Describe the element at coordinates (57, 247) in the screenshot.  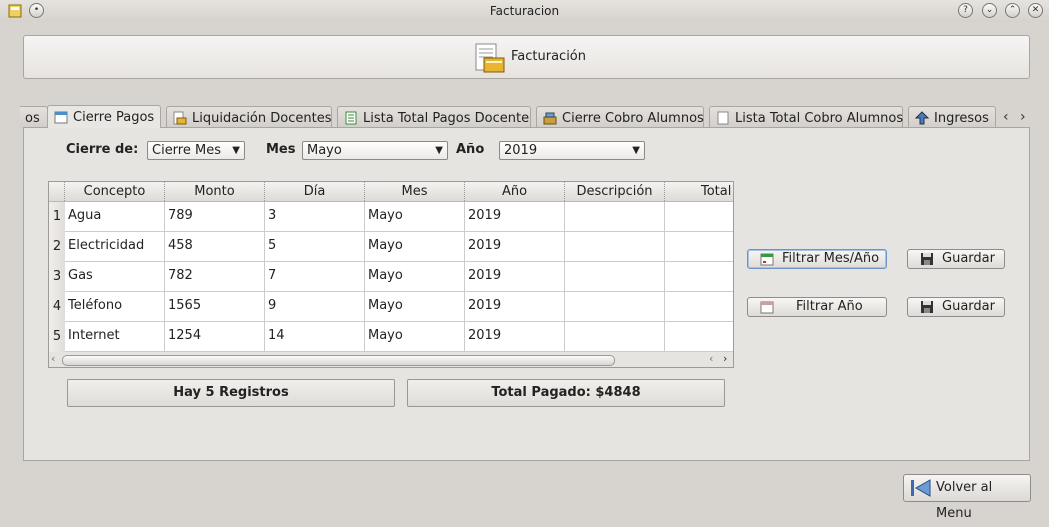
I see `row-number: 2` at that location.